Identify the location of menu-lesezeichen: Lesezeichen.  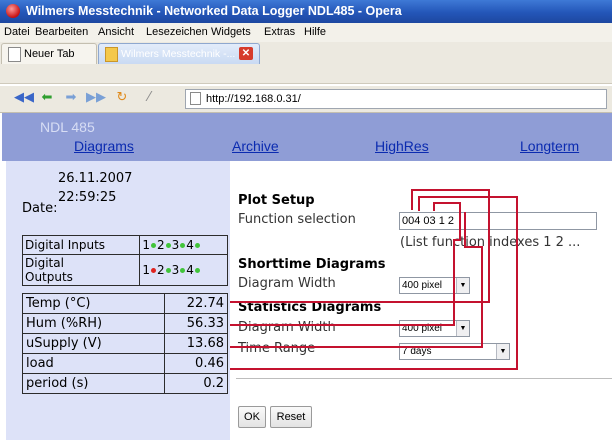
(177, 32).